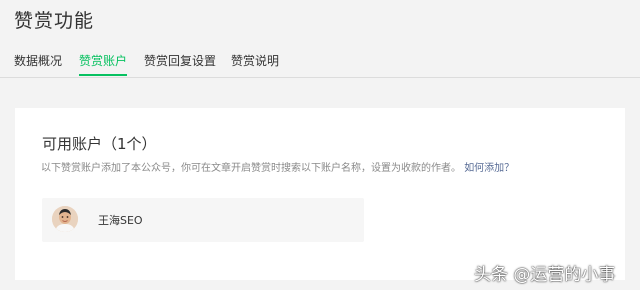 The image size is (640, 290). What do you see at coordinates (203, 220) in the screenshot?
I see `account-item: 王海SEO` at bounding box center [203, 220].